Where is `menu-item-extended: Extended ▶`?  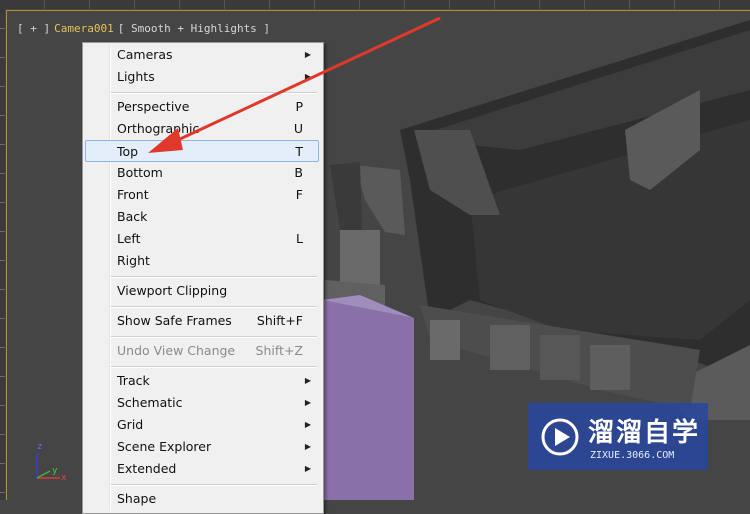
menu-item-extended: Extended ▶ is located at coordinates (202, 469).